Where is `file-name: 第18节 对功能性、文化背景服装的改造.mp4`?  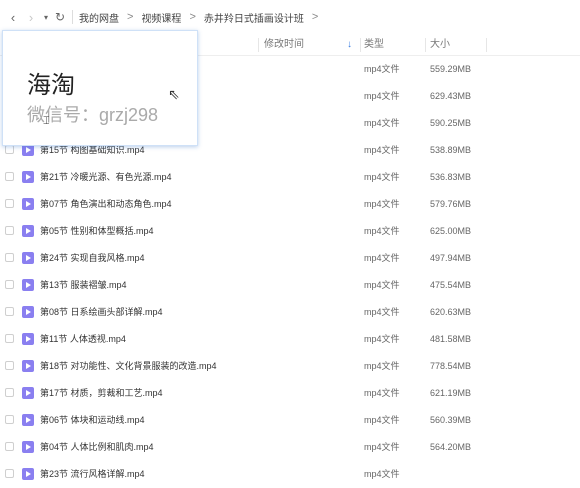 file-name: 第18节 对功能性、文化背景服装的改造.mp4 is located at coordinates (128, 366).